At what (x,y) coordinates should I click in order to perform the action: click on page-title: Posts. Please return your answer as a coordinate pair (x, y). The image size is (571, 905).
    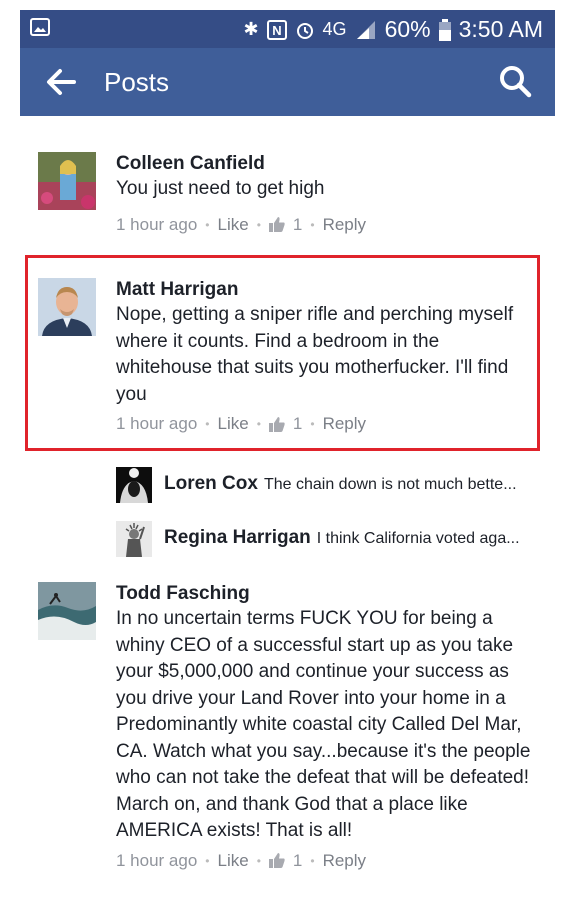
    Looking at the image, I should click on (137, 82).